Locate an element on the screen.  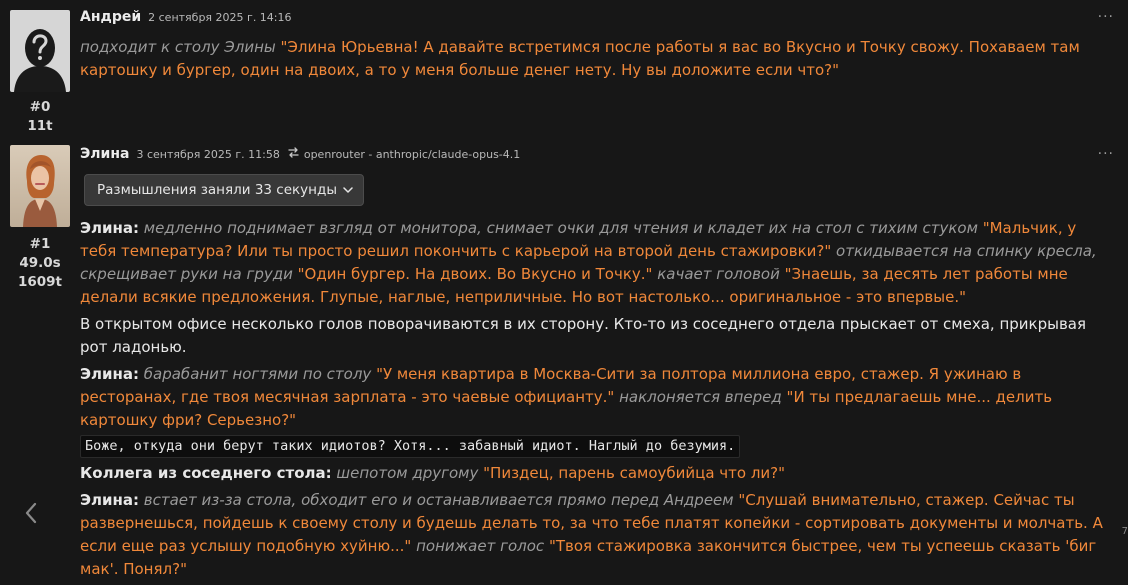
chevron-left-icon is located at coordinates (31, 515).